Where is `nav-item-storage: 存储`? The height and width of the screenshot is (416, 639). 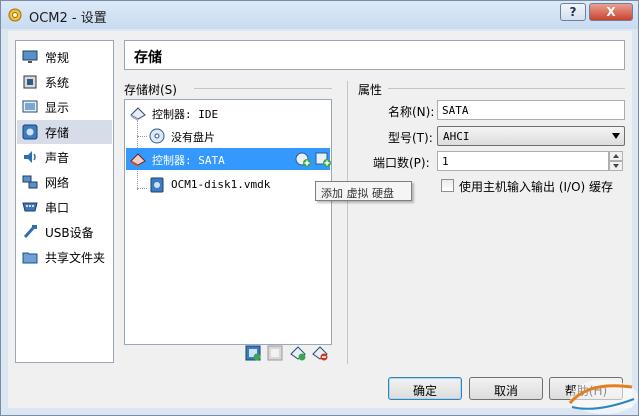
nav-item-storage: 存储 is located at coordinates (64, 132).